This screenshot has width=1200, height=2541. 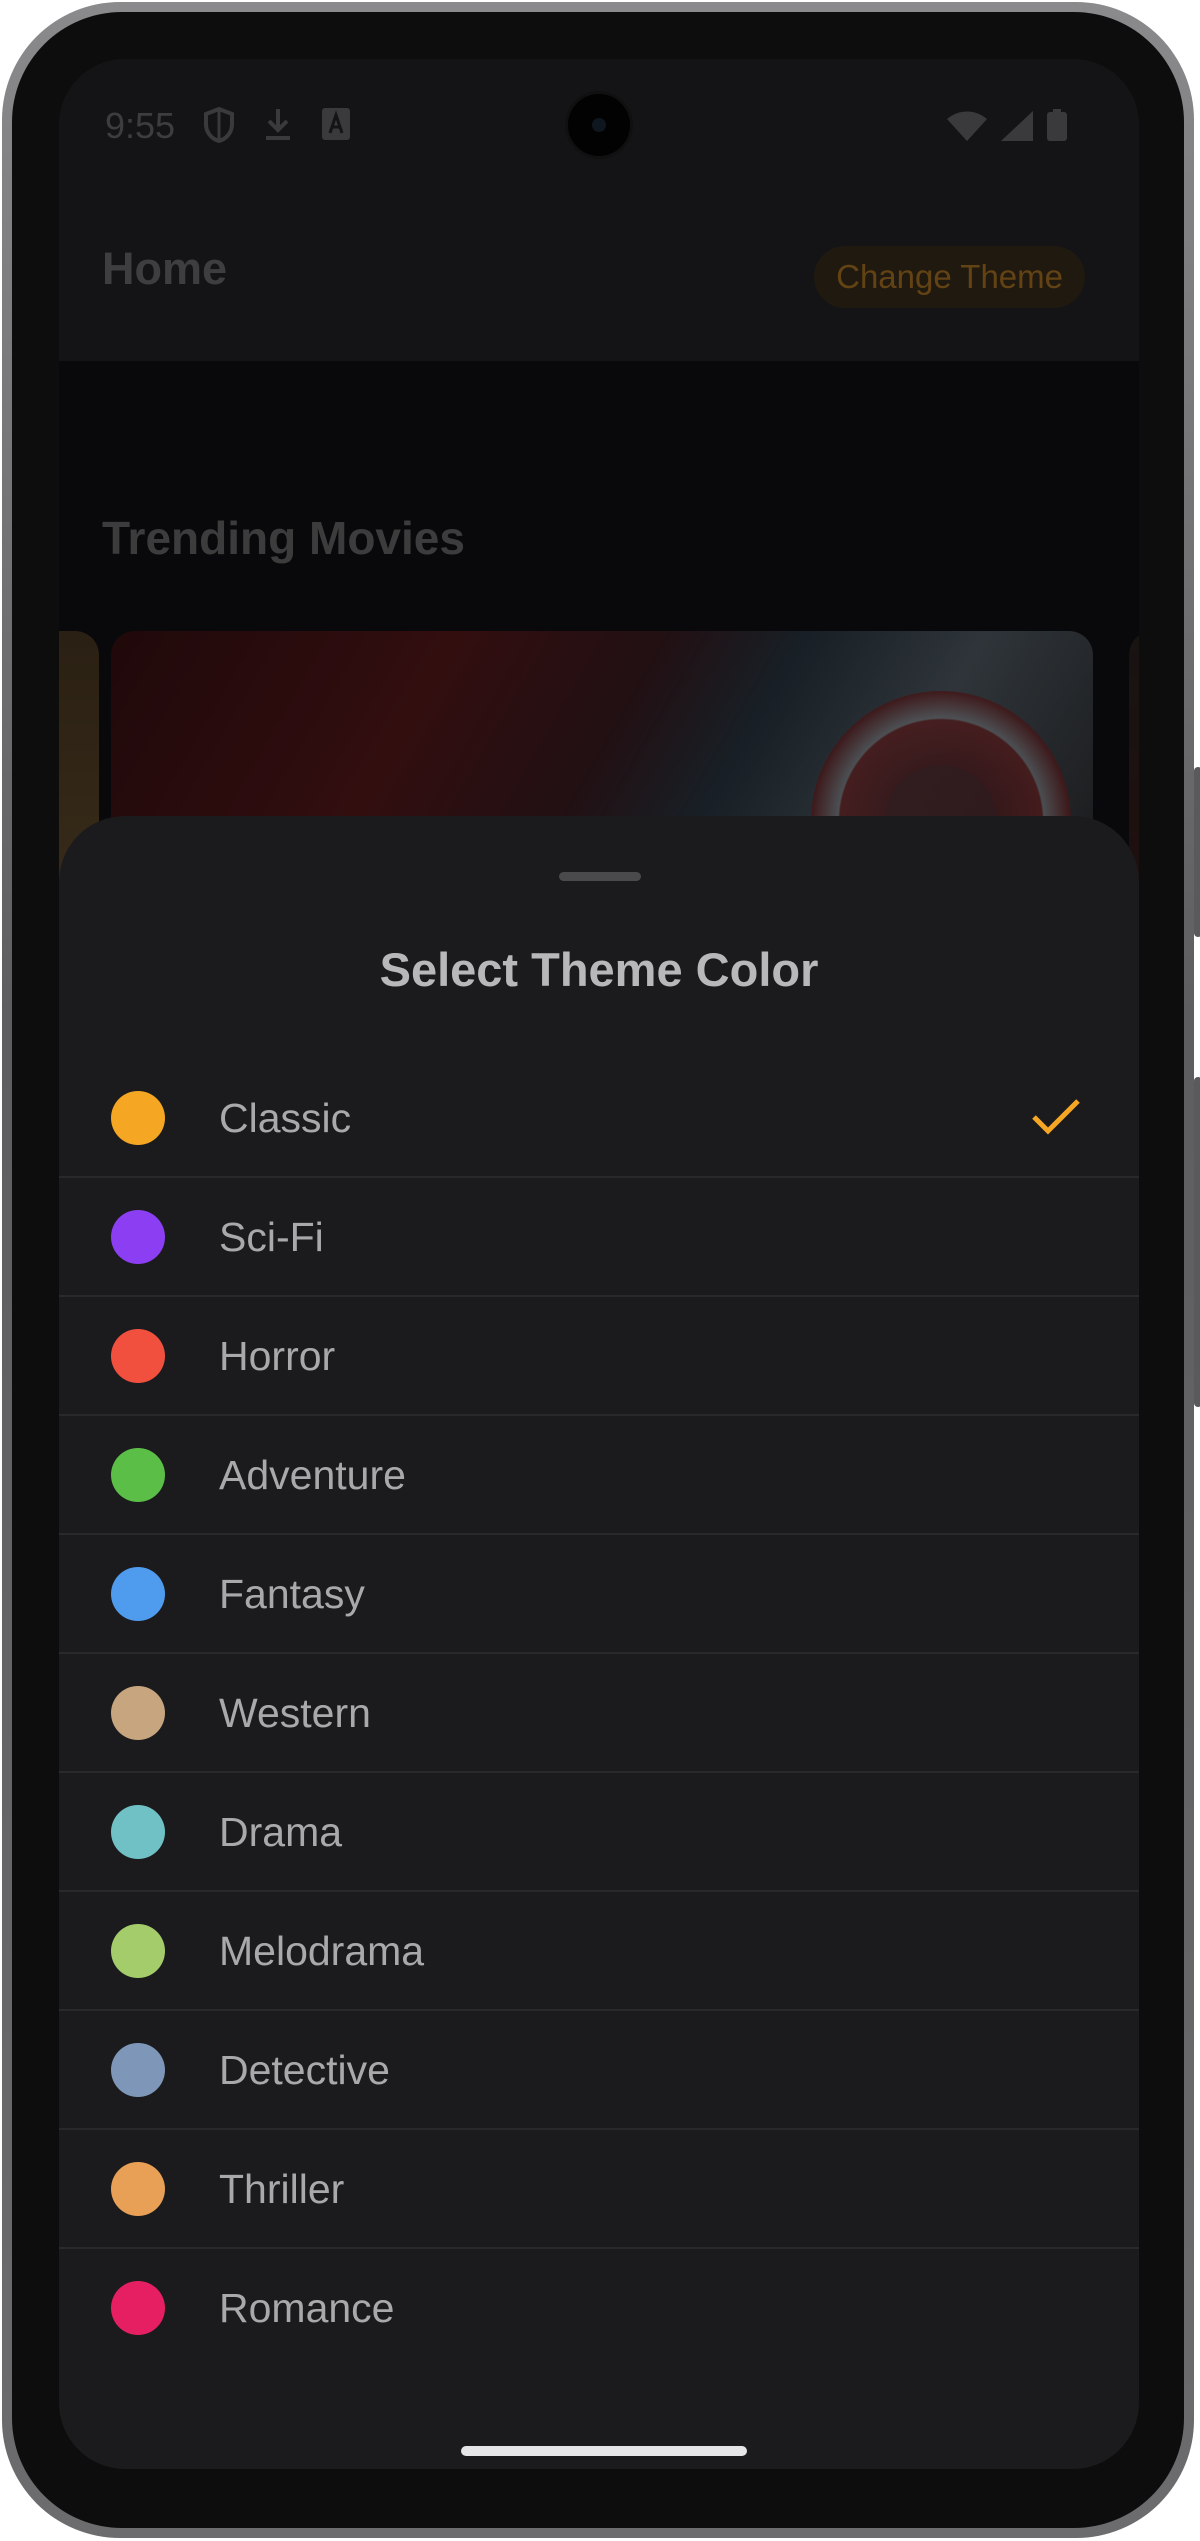 I want to click on theme-option-sci-fi: Sci-Fi, so click(x=599, y=1237).